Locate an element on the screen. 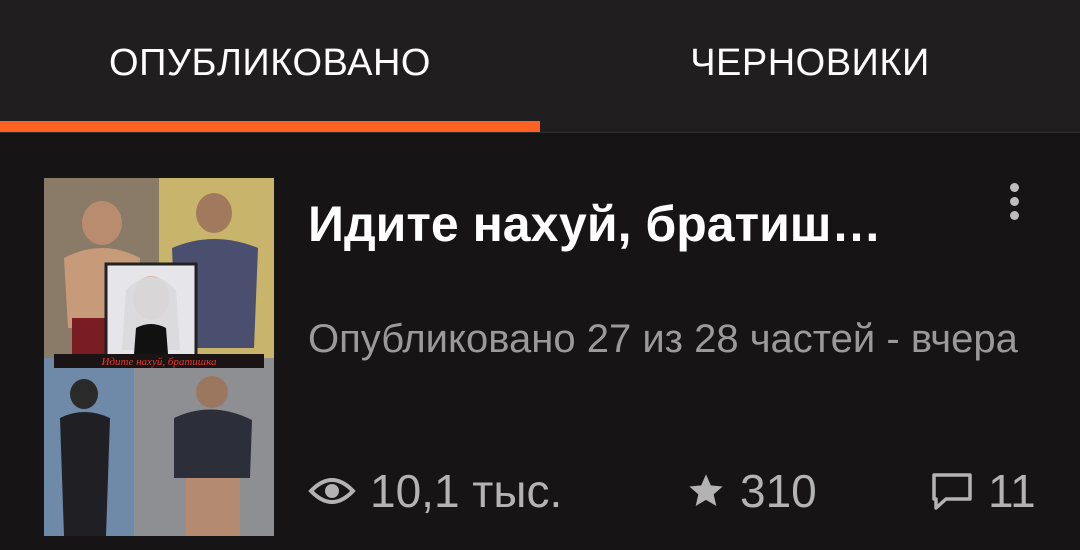 This screenshot has height=550, width=1080. tab-drafts: ЧЕРНОВИКИ is located at coordinates (810, 66).